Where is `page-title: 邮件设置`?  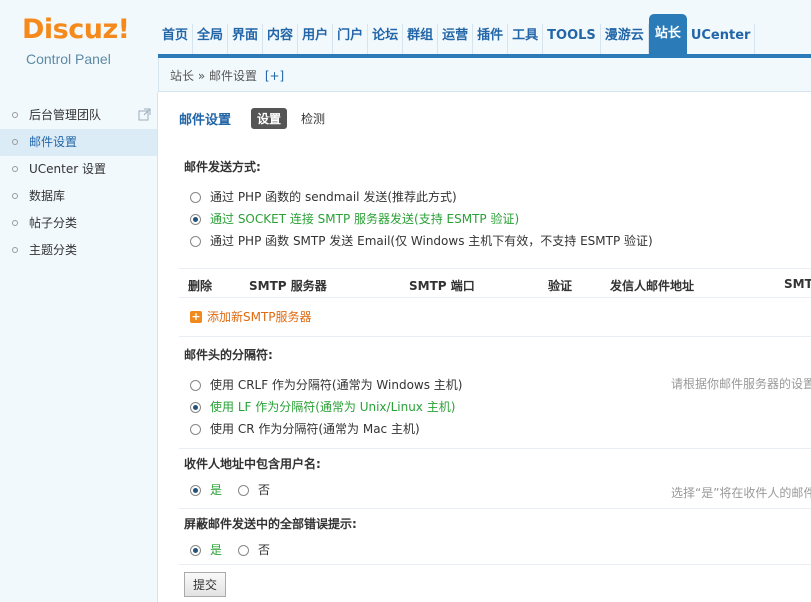 page-title: 邮件设置 is located at coordinates (205, 120).